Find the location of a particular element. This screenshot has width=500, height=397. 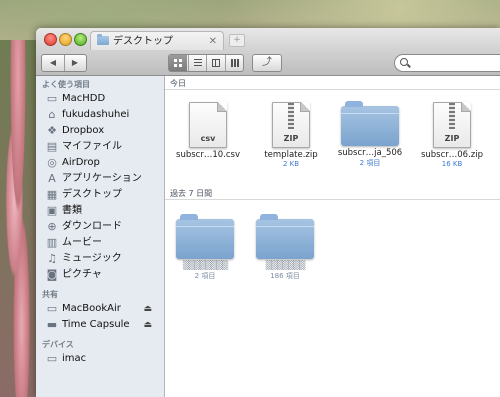

close-window-button is located at coordinates (50, 39).